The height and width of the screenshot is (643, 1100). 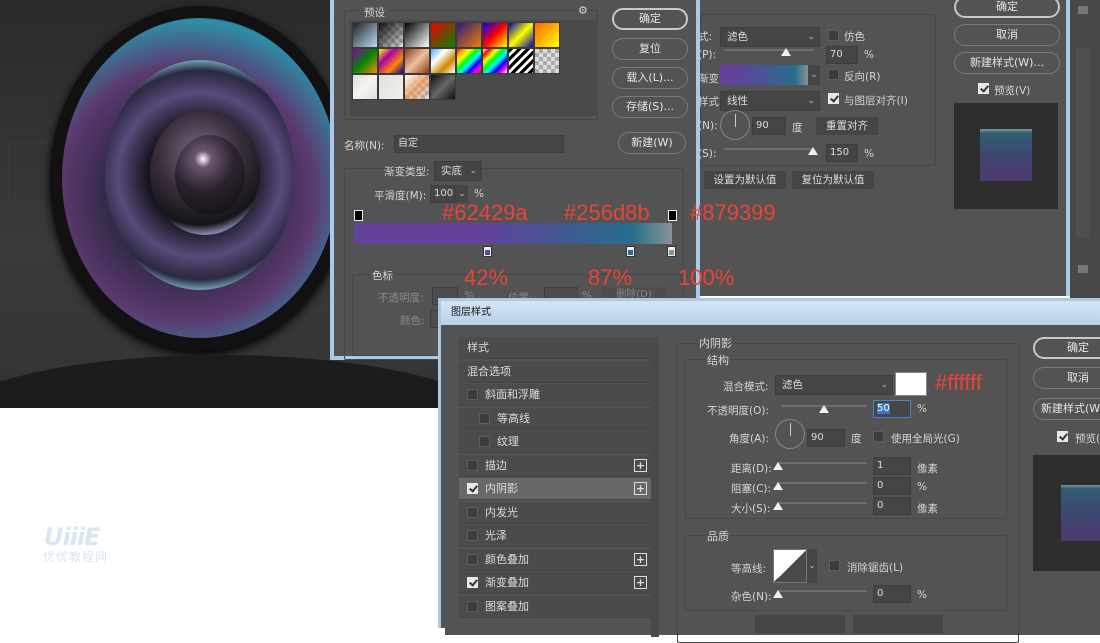 I want to click on style-item: 等高线, so click(x=555, y=418).